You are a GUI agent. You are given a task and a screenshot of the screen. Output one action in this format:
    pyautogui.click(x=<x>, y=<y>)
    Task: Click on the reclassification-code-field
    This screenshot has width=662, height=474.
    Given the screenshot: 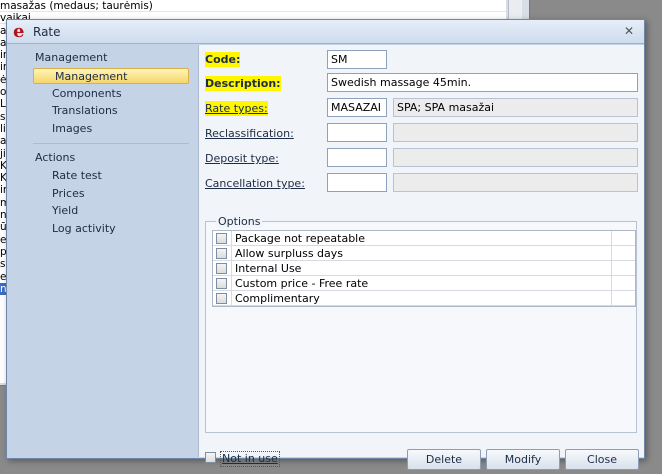 What is the action you would take?
    pyautogui.click(x=357, y=132)
    